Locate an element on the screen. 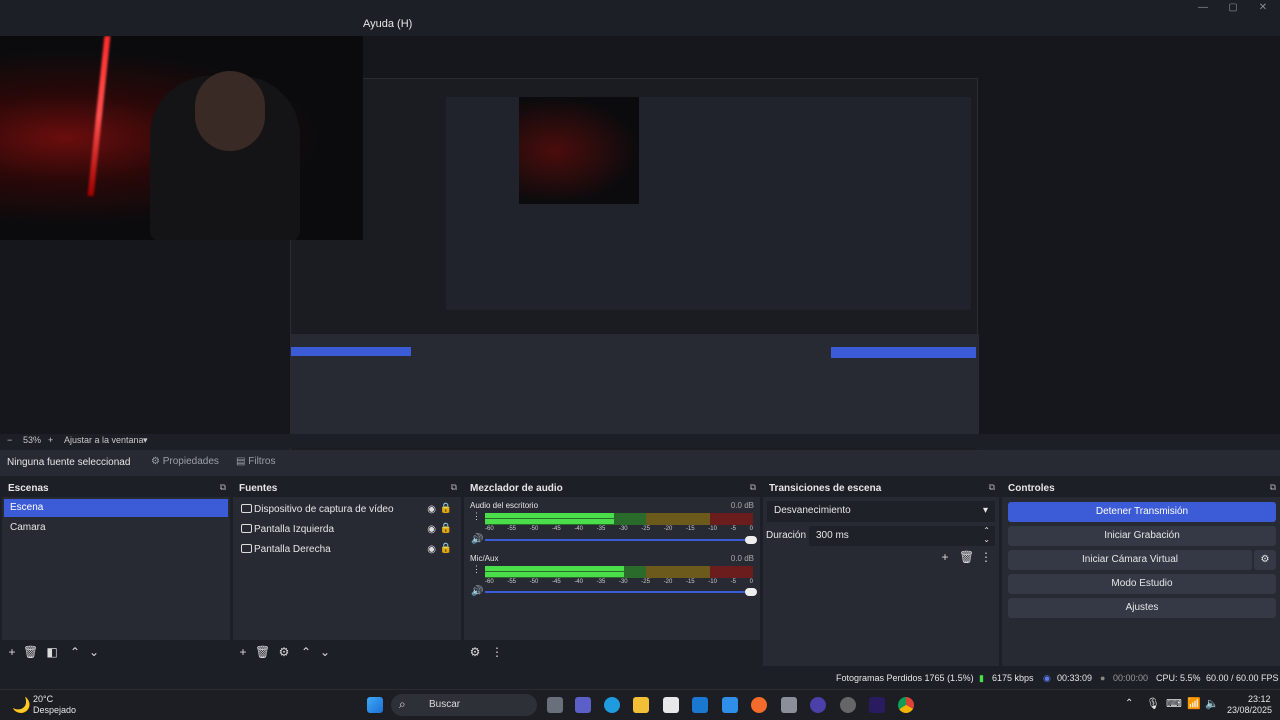 The image size is (1280, 720). zoom-dropdown-icon: ▾ is located at coordinates (145, 440).